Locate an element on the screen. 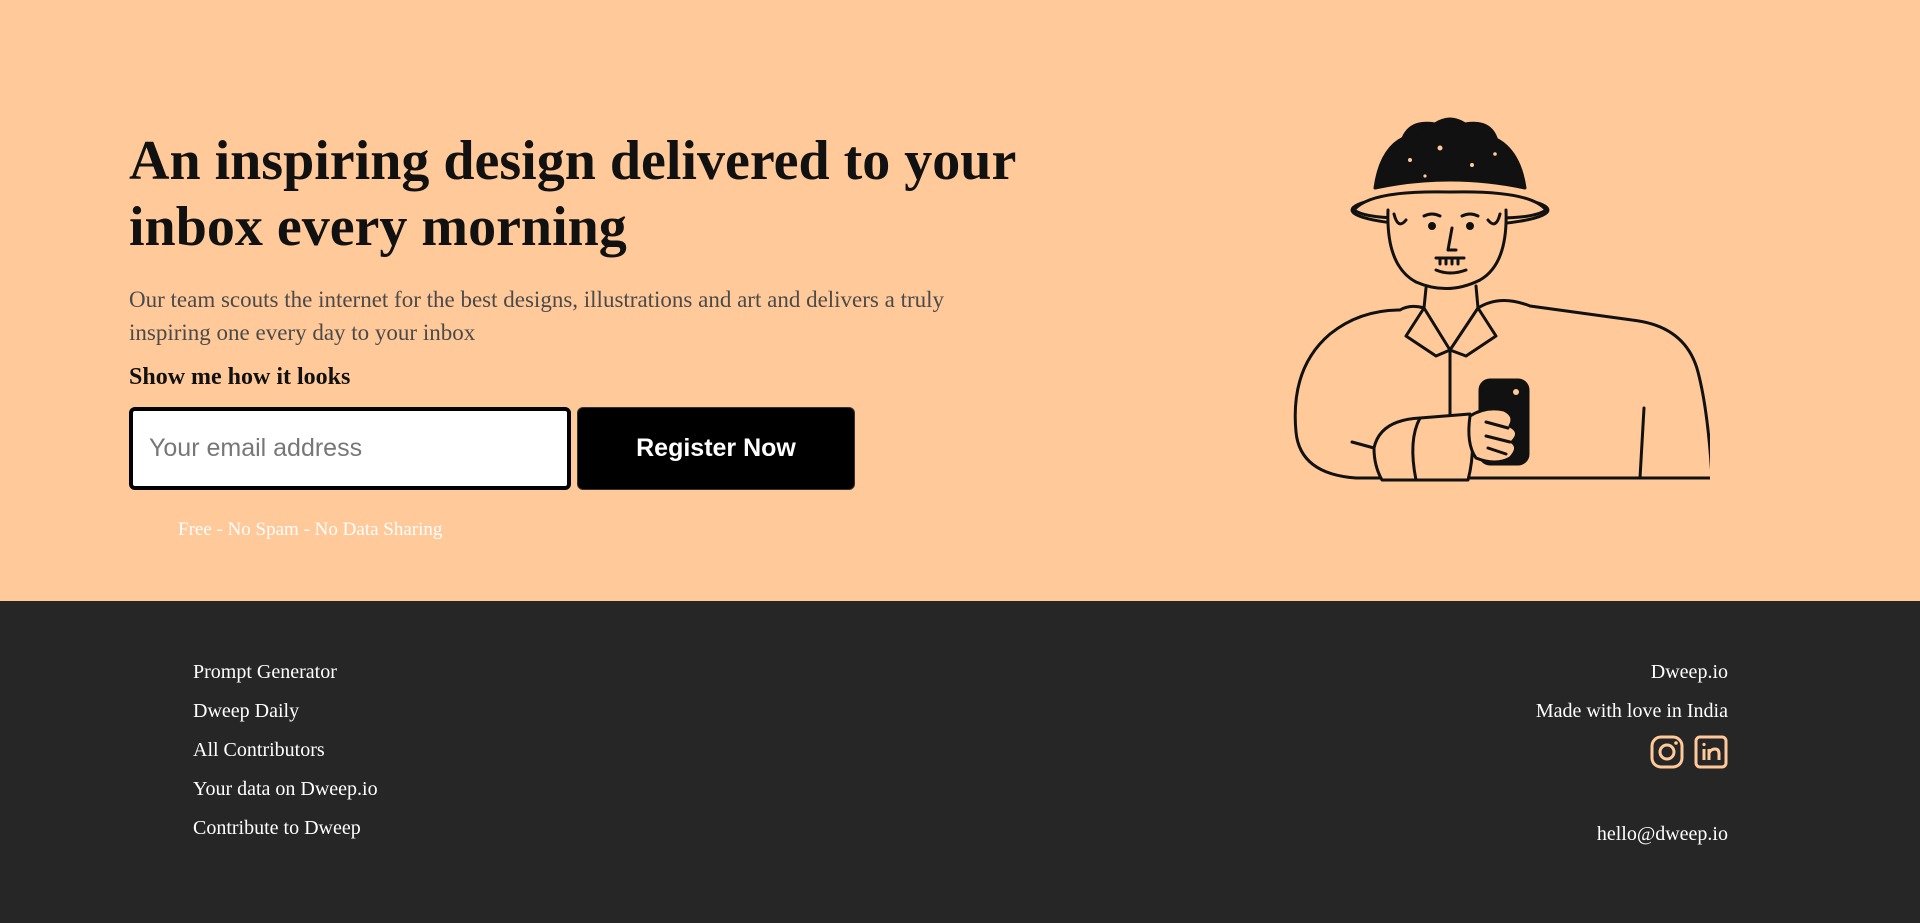  cta-label: Show me how it looks is located at coordinates (240, 377).